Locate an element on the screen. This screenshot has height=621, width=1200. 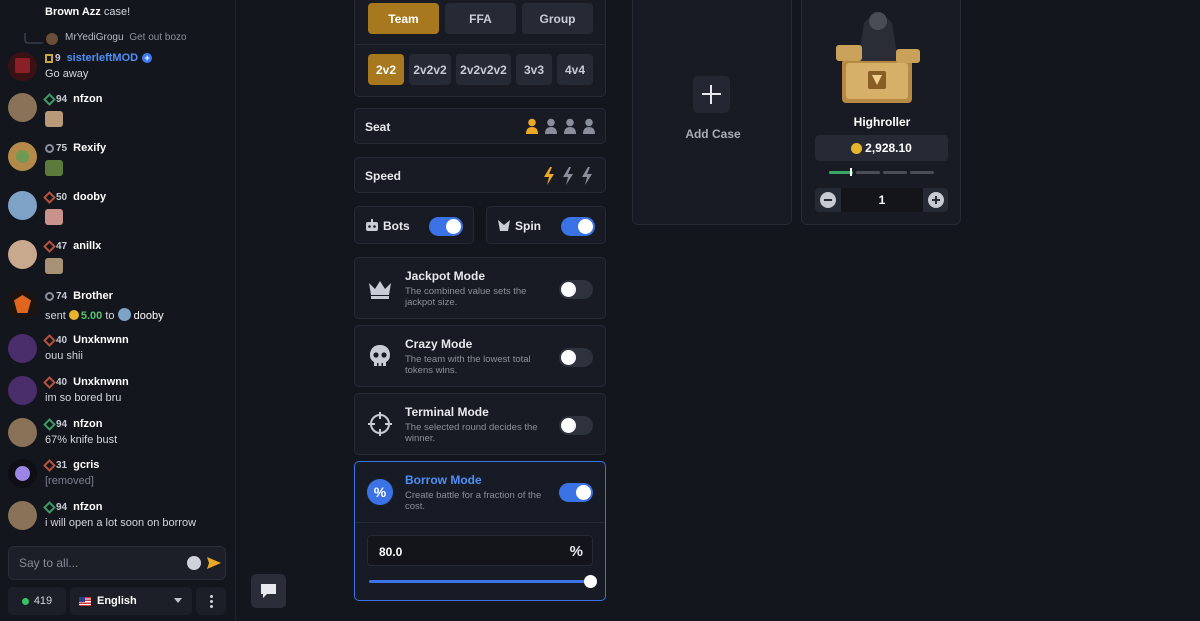
send-icon is located at coordinates (214, 563).